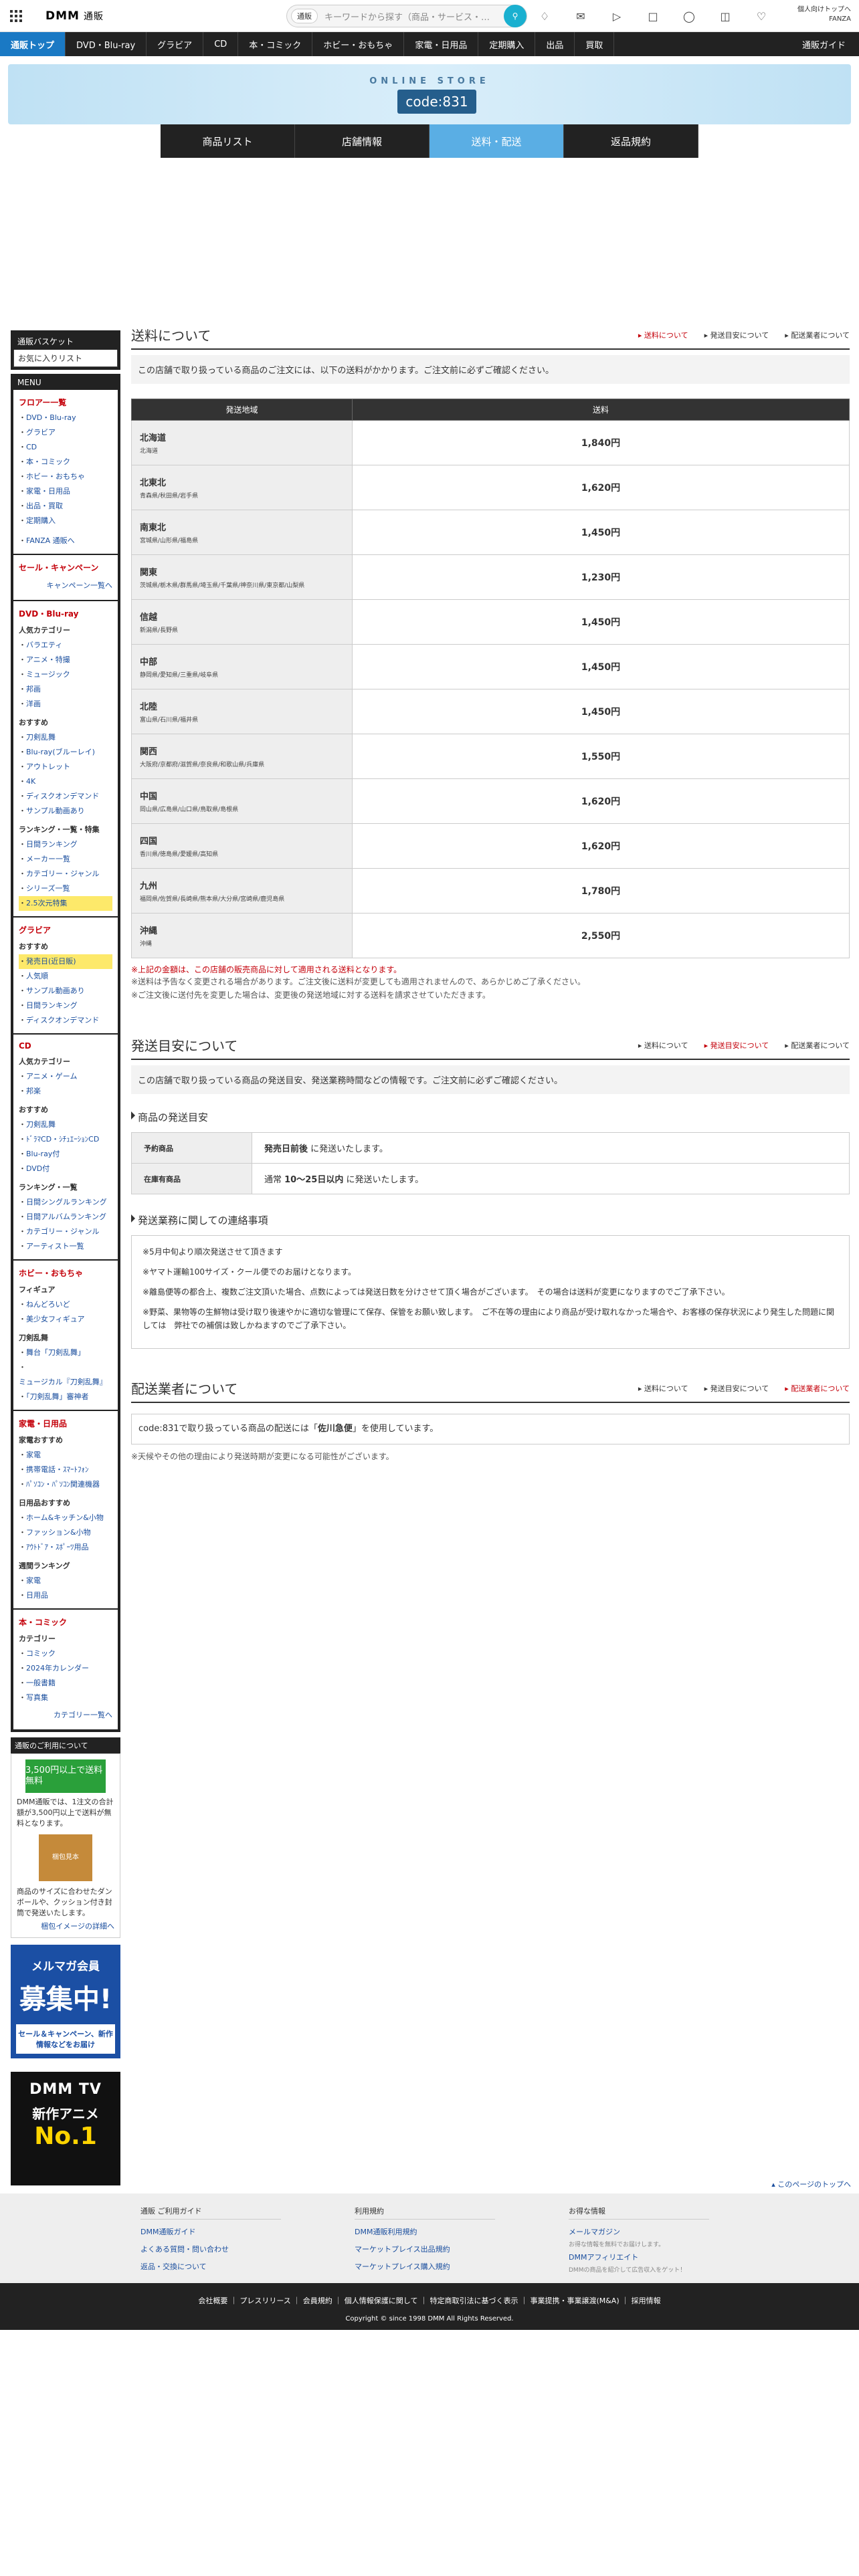 This screenshot has height=2576, width=859. I want to click on mailmag-link: メールマガジン お得な情報を無料でお届けします。, so click(639, 2236).